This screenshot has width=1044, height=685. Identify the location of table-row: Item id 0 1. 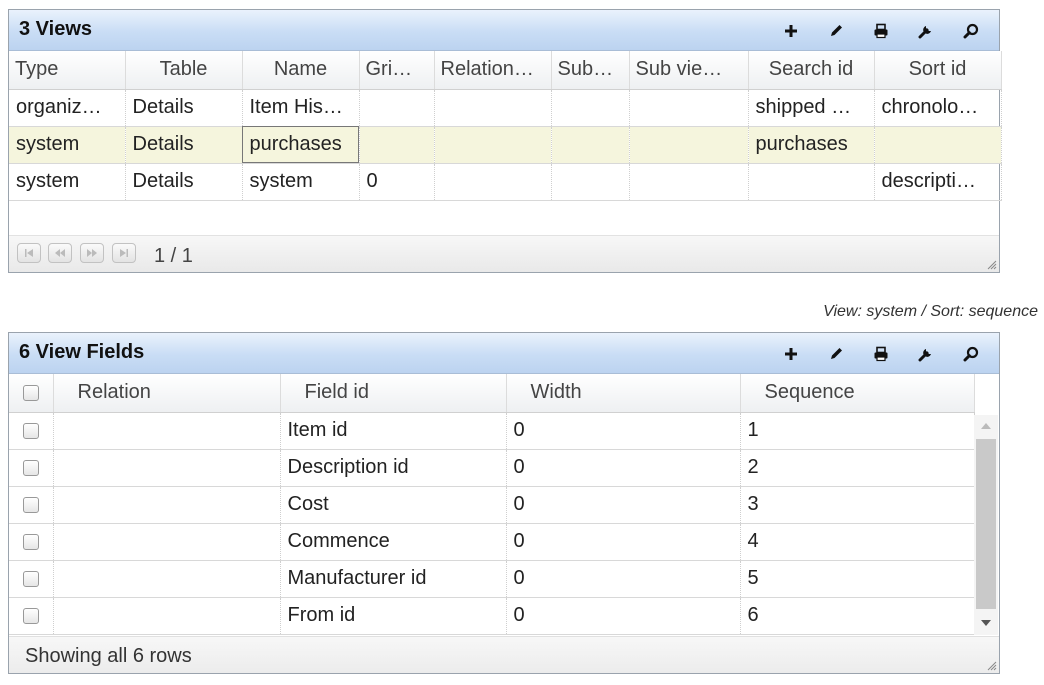
(492, 431).